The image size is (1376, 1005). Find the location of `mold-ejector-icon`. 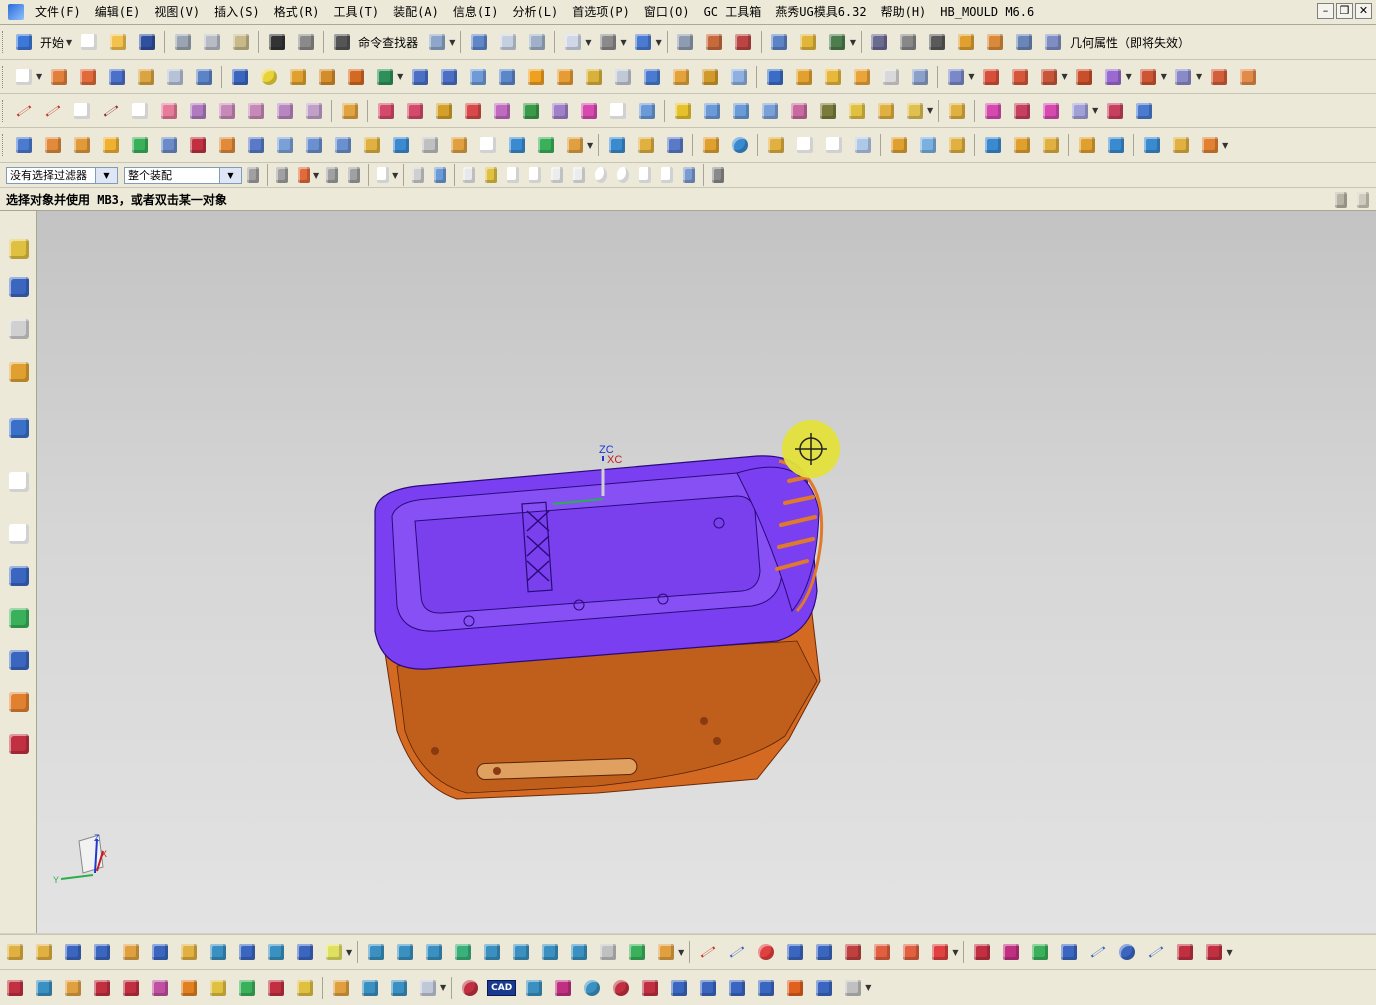

mold-ejector-icon is located at coordinates (1183, 77).